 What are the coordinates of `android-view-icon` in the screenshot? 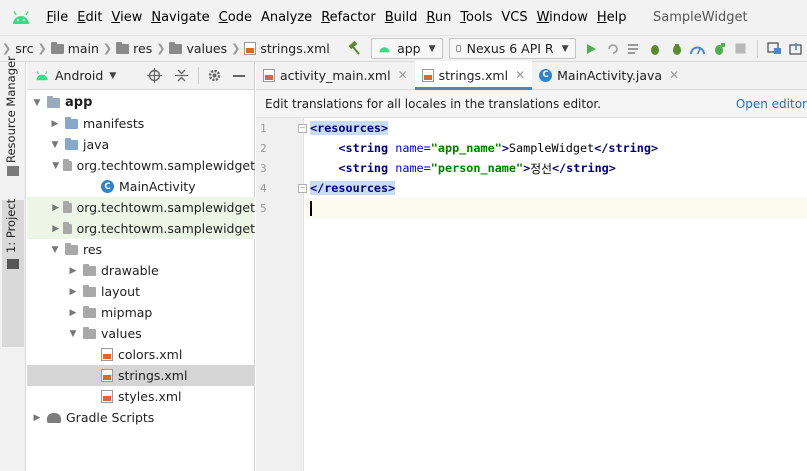 It's located at (42, 75).